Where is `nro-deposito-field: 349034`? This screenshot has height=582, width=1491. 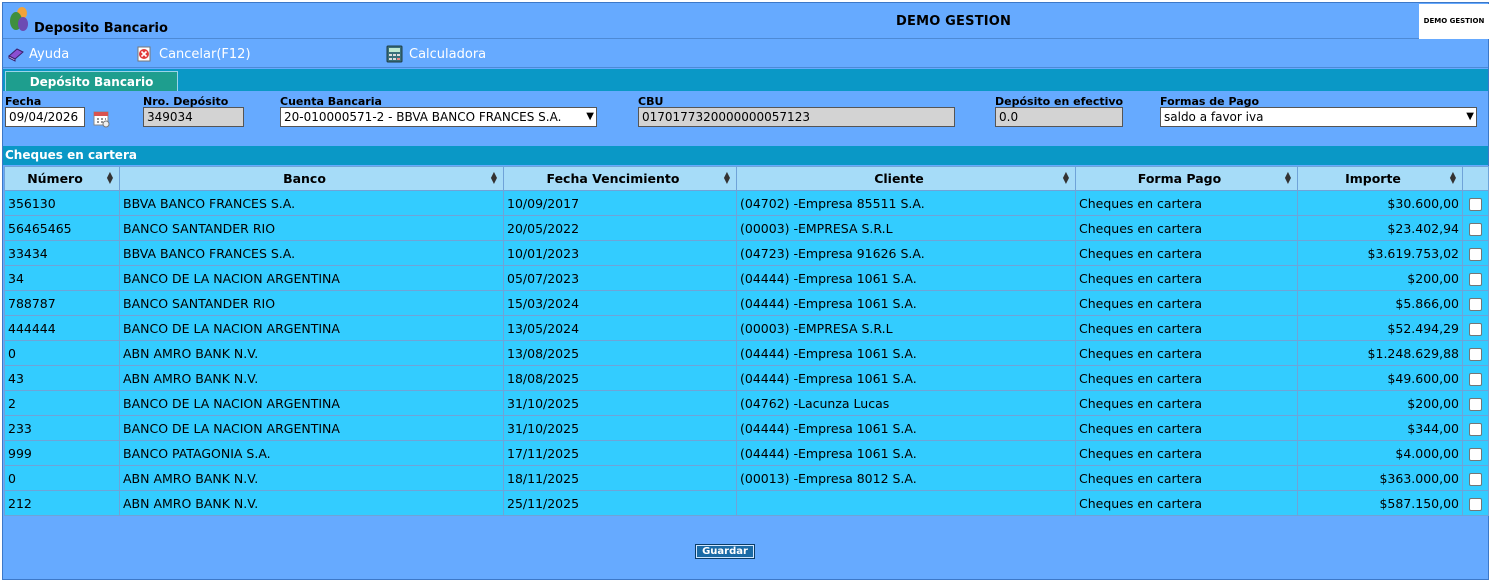
nro-deposito-field: 349034 is located at coordinates (193, 117).